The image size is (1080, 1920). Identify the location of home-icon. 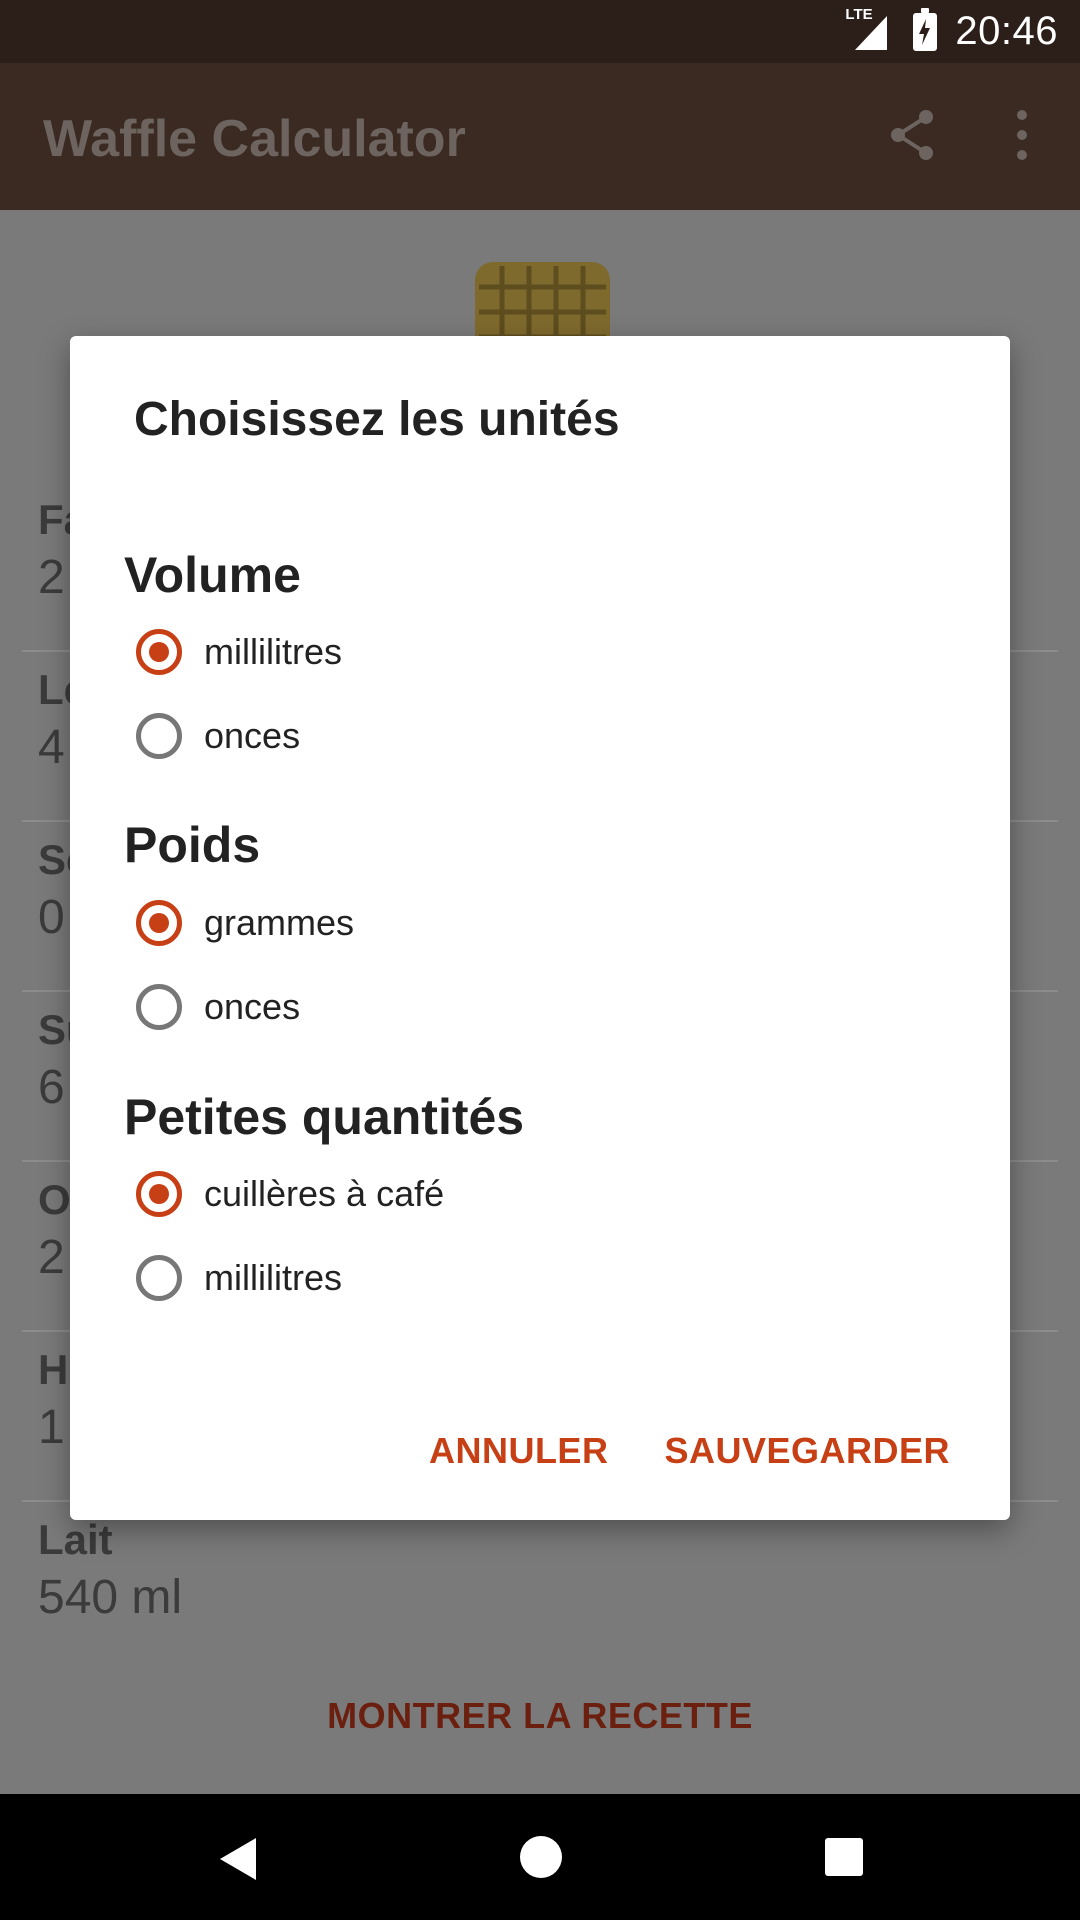
(541, 1857).